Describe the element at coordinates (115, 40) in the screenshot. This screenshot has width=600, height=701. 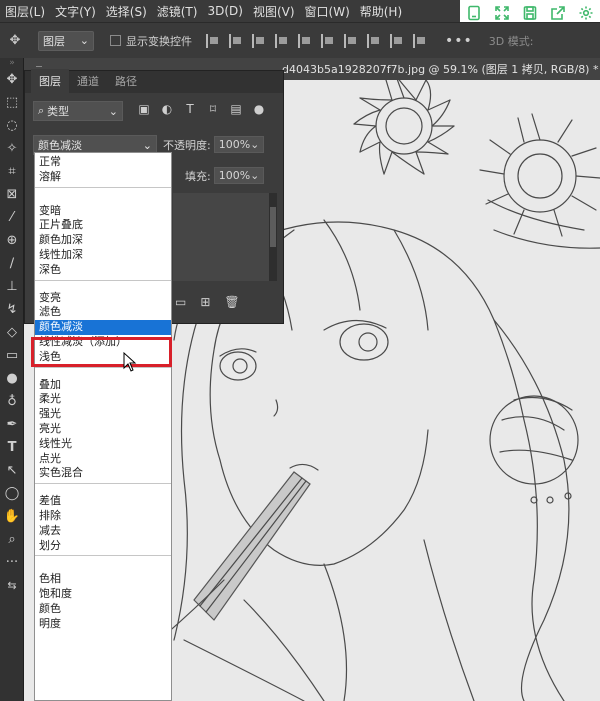
I see `checkbox-box` at that location.